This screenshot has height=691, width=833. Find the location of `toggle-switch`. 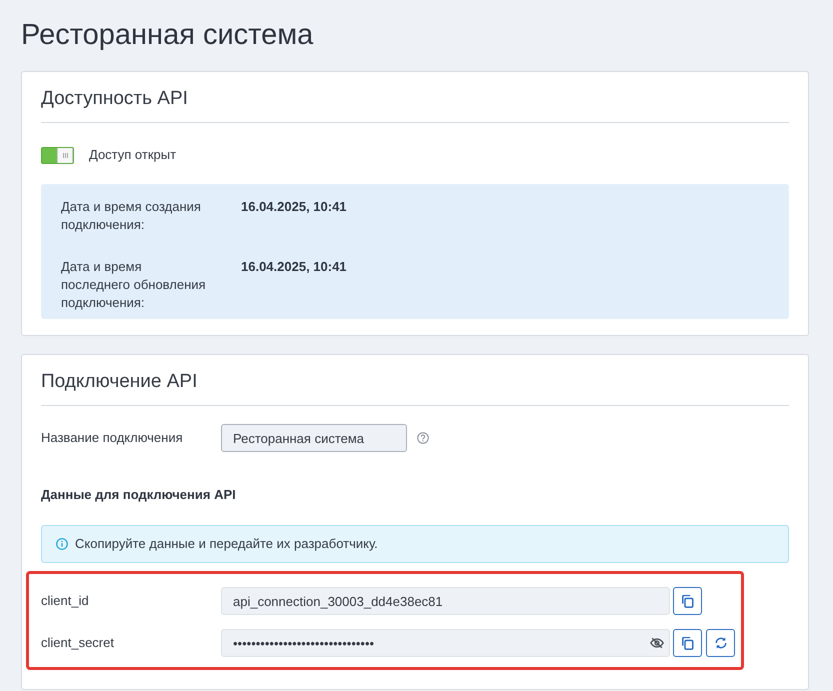

toggle-switch is located at coordinates (57, 155).